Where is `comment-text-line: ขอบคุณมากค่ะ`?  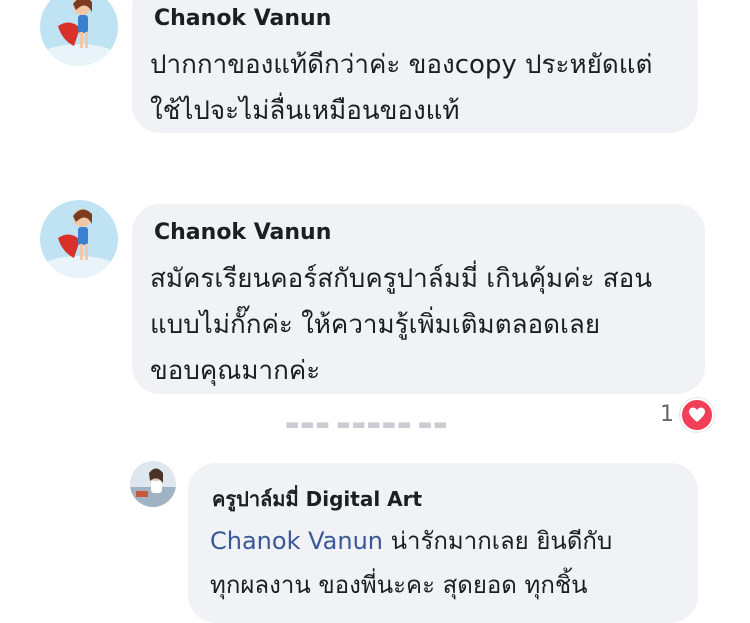
comment-text-line: ขอบคุณมากค่ะ is located at coordinates (235, 371).